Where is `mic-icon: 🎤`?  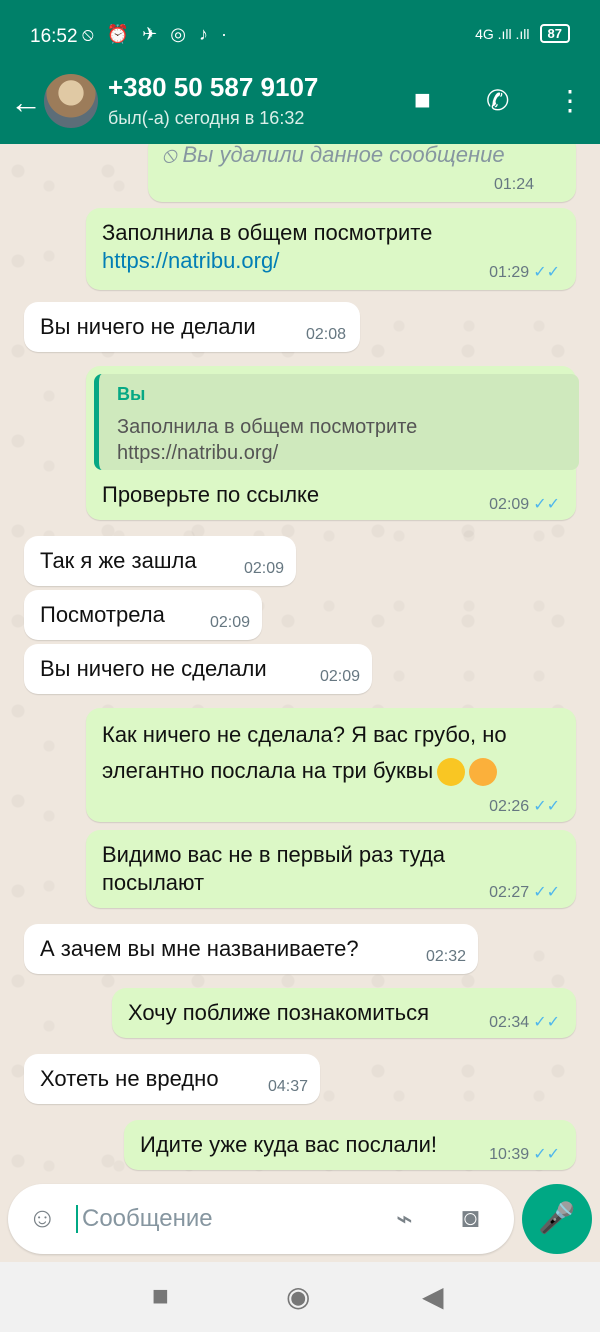
mic-icon: 🎤 is located at coordinates (557, 1218).